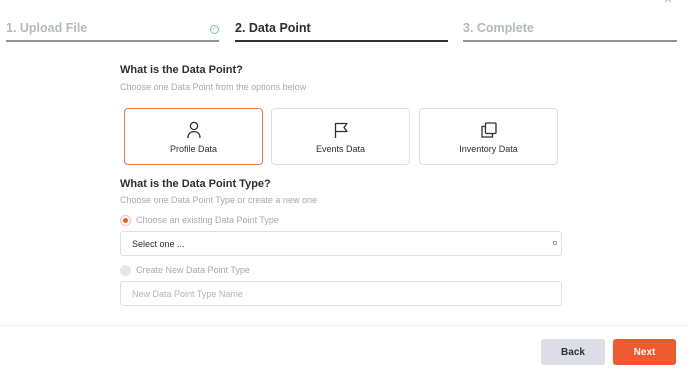  What do you see at coordinates (125, 220) in the screenshot?
I see `radio-selected` at bounding box center [125, 220].